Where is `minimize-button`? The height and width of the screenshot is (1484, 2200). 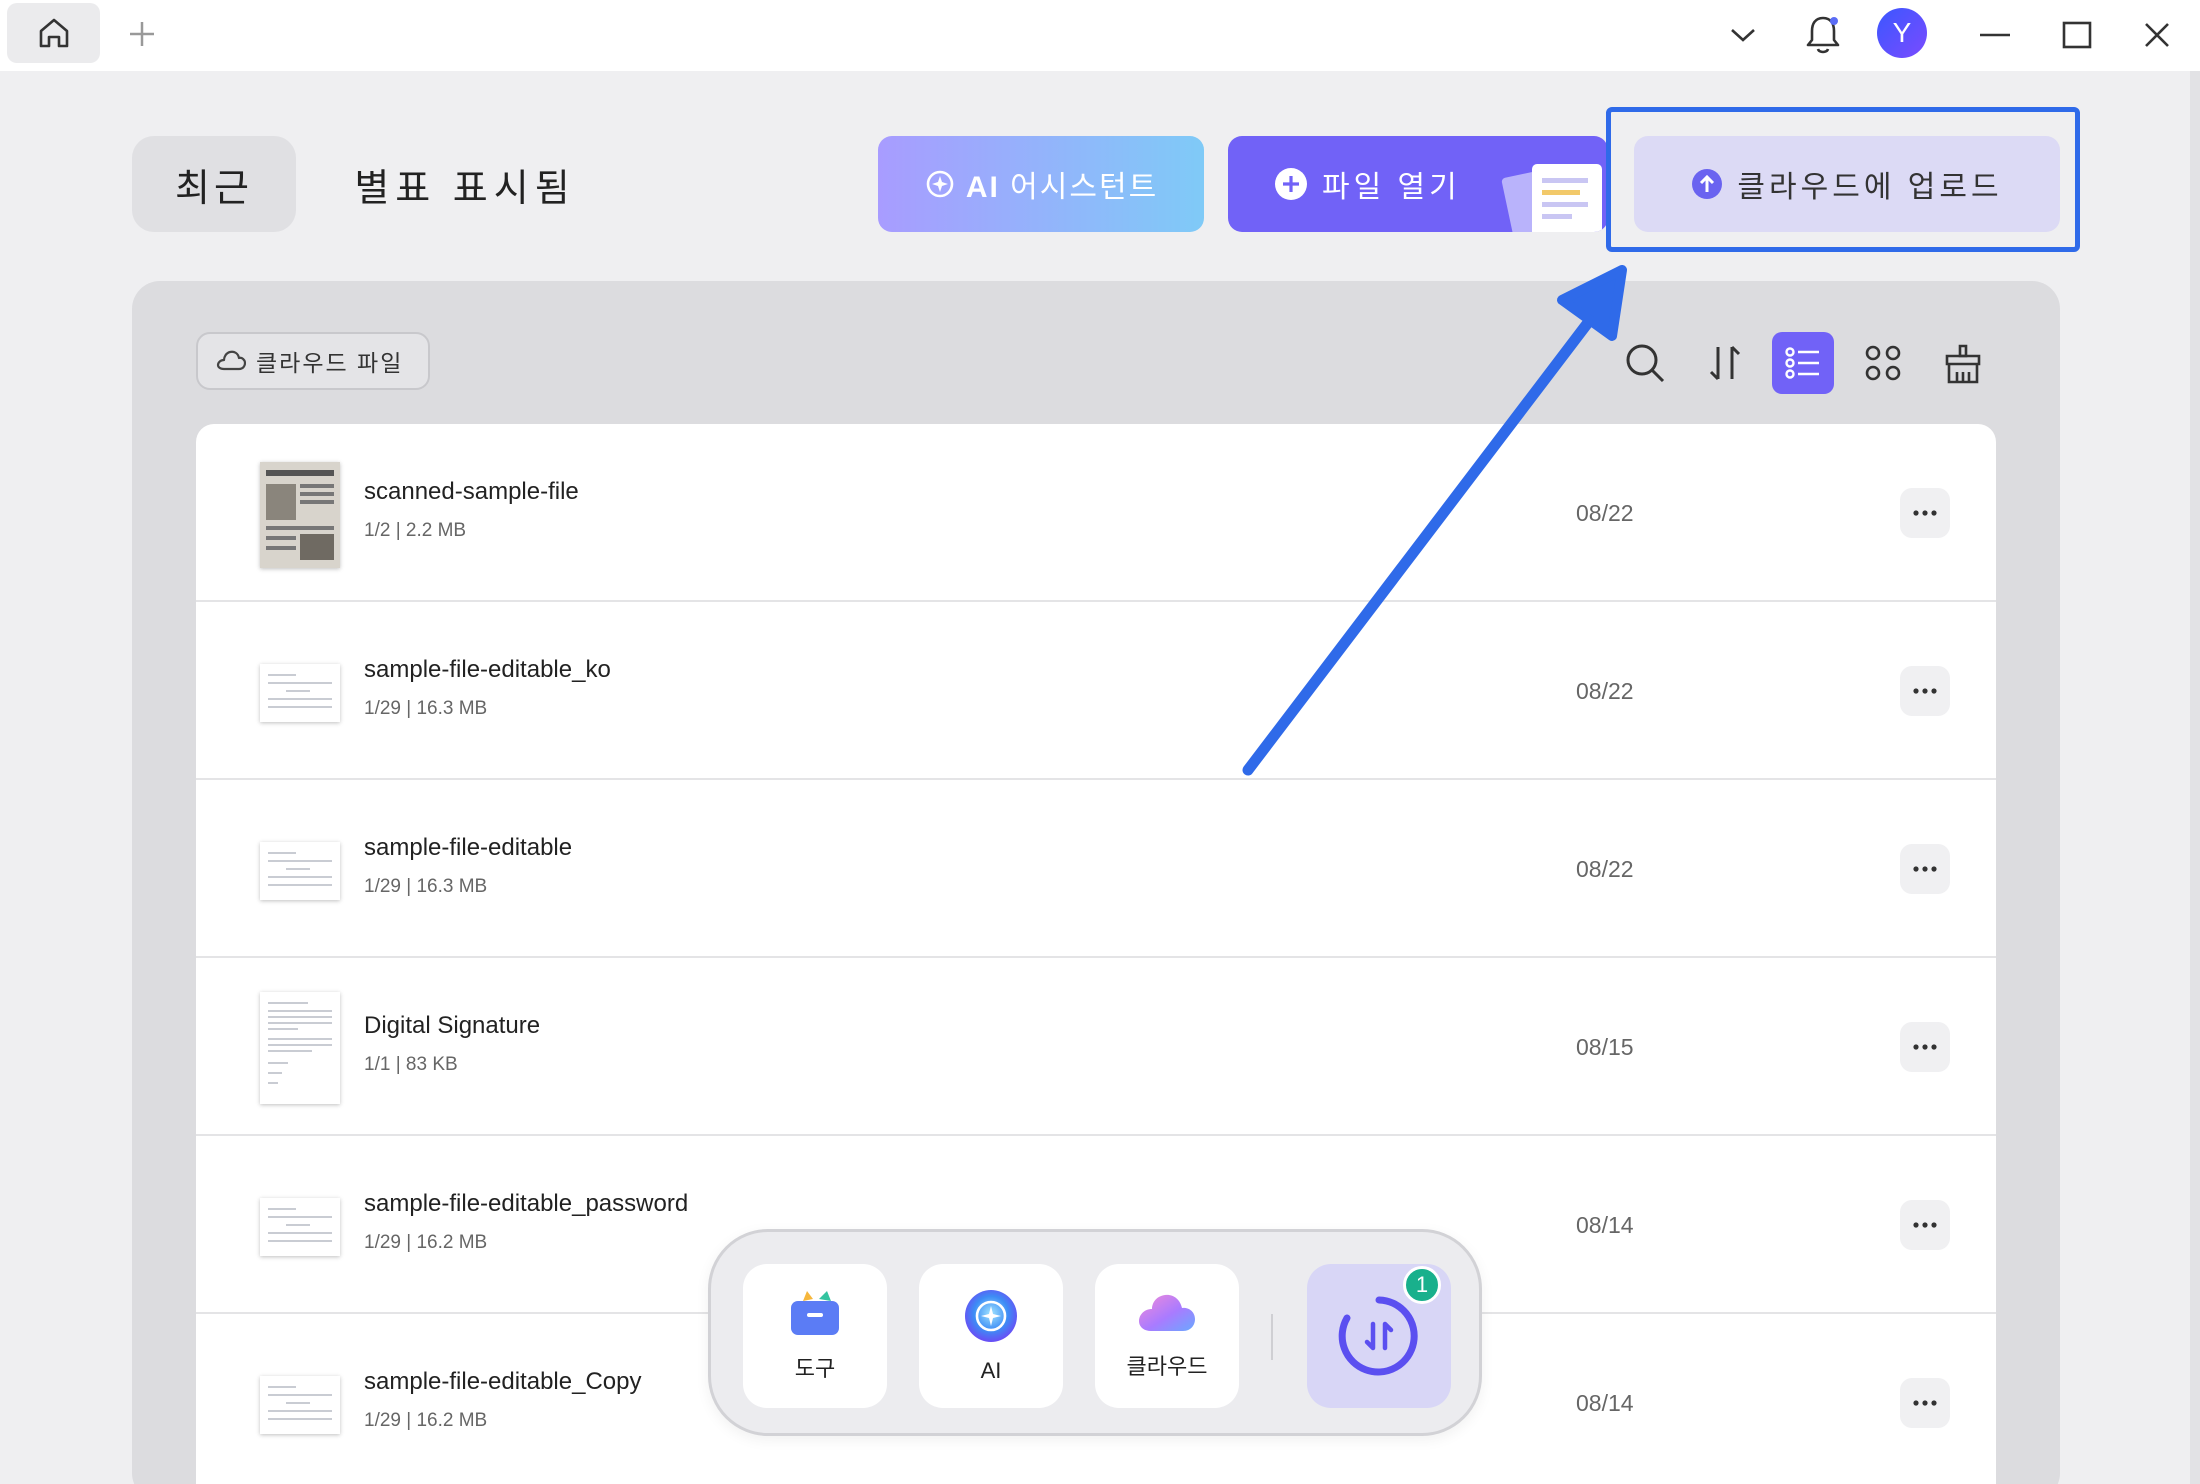 minimize-button is located at coordinates (1995, 35).